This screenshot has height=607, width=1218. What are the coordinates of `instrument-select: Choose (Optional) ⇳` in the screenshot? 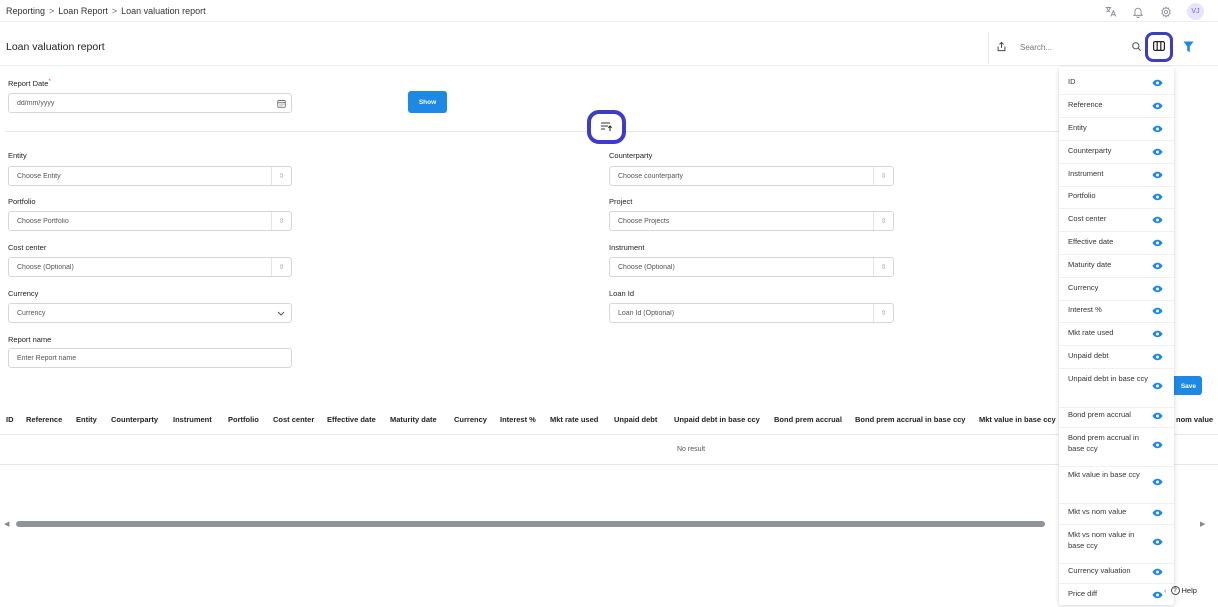 It's located at (751, 267).